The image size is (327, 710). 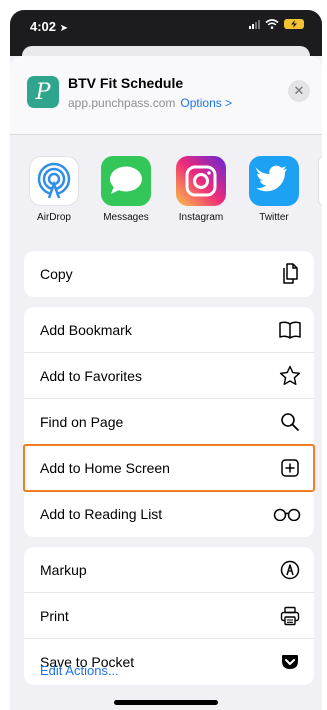 What do you see at coordinates (54, 217) in the screenshot?
I see `share-app-label: AirDrop` at bounding box center [54, 217].